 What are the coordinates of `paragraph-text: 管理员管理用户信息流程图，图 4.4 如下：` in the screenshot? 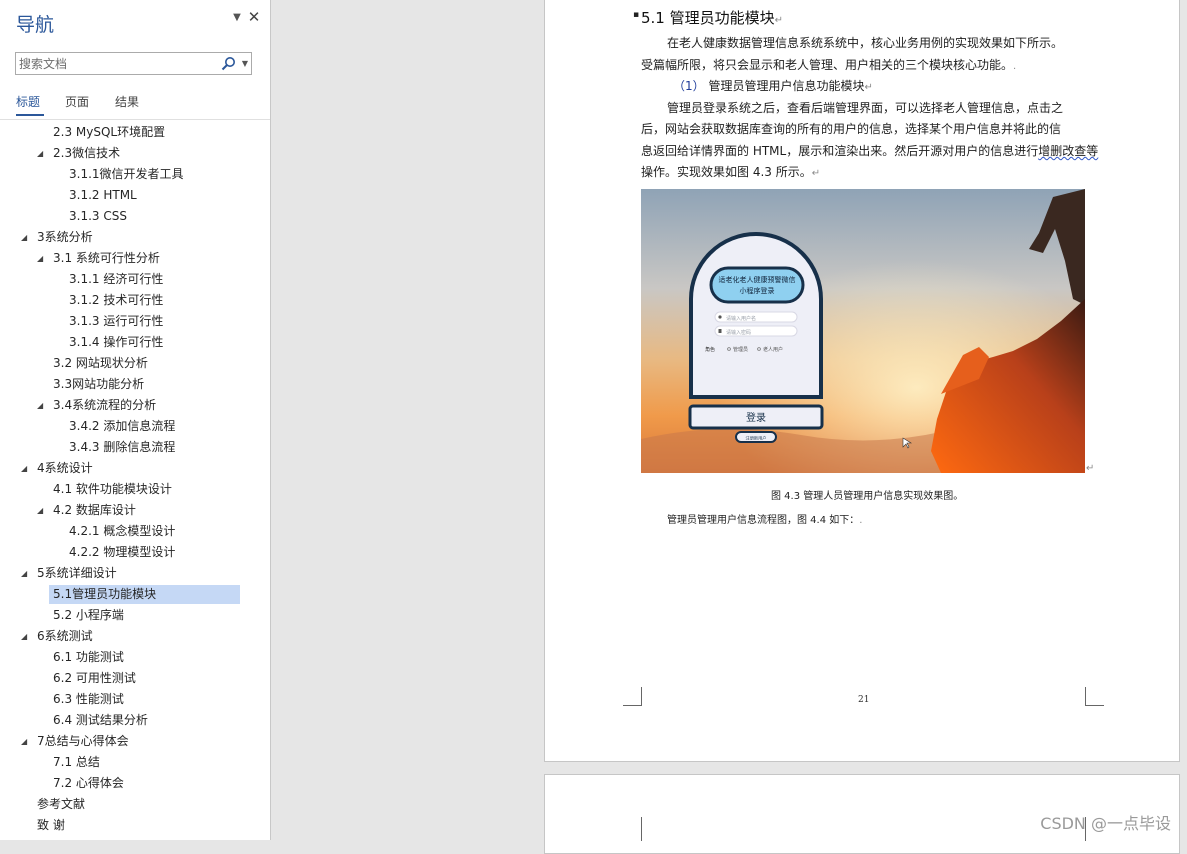 It's located at (763, 520).